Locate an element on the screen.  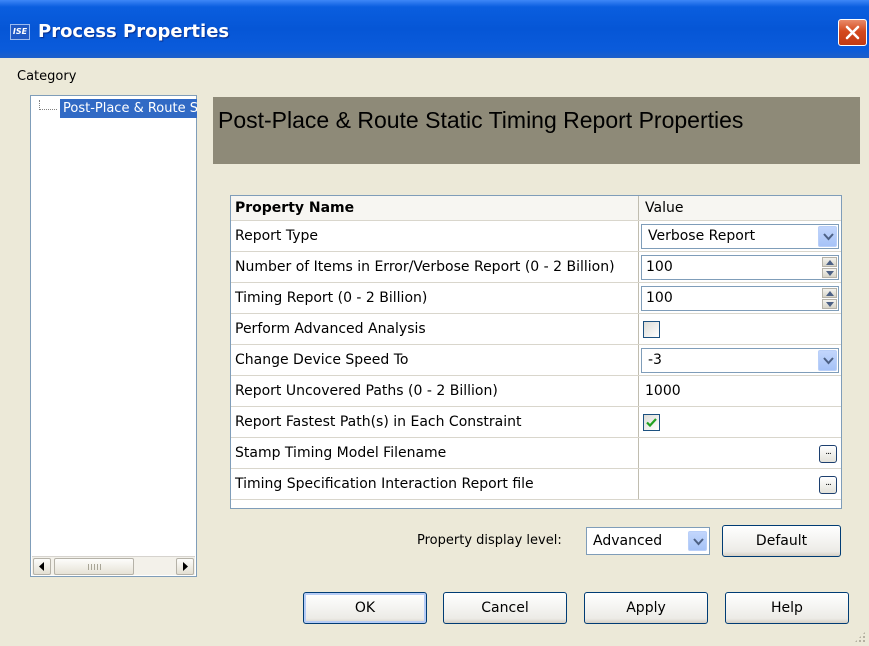
scrollbar-thumb is located at coordinates (94, 566).